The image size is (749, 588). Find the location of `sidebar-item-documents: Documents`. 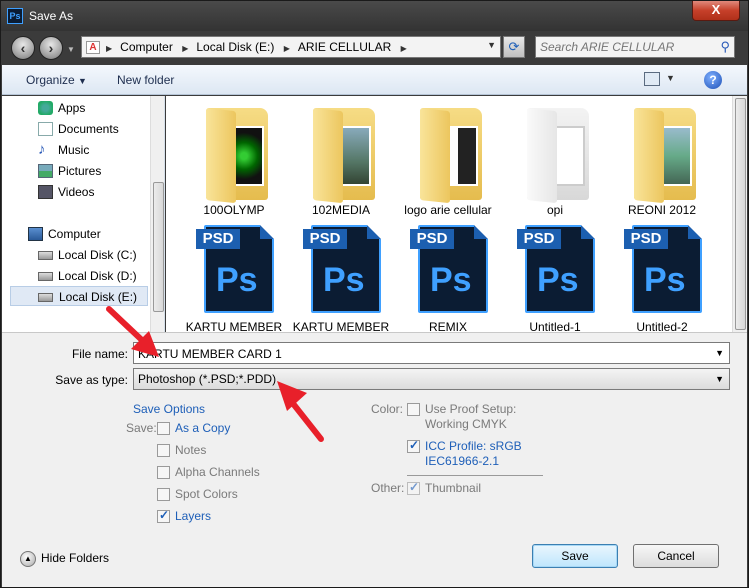

sidebar-item-documents: Documents is located at coordinates (101, 129).